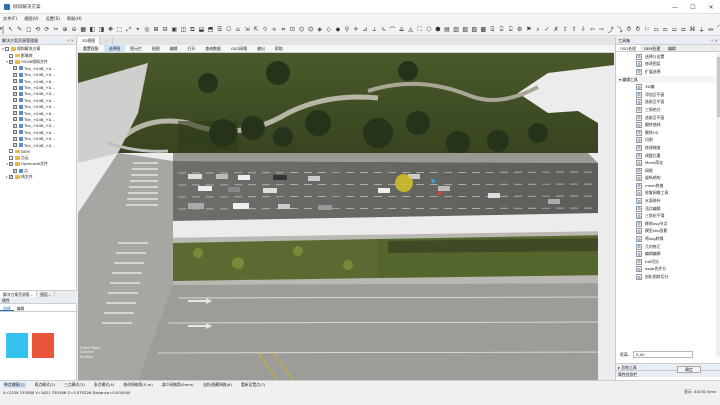 This screenshot has height=405, width=720. Describe the element at coordinates (668, 254) in the screenshot. I see `tool-item: ⚙ 编辑编辑` at that location.